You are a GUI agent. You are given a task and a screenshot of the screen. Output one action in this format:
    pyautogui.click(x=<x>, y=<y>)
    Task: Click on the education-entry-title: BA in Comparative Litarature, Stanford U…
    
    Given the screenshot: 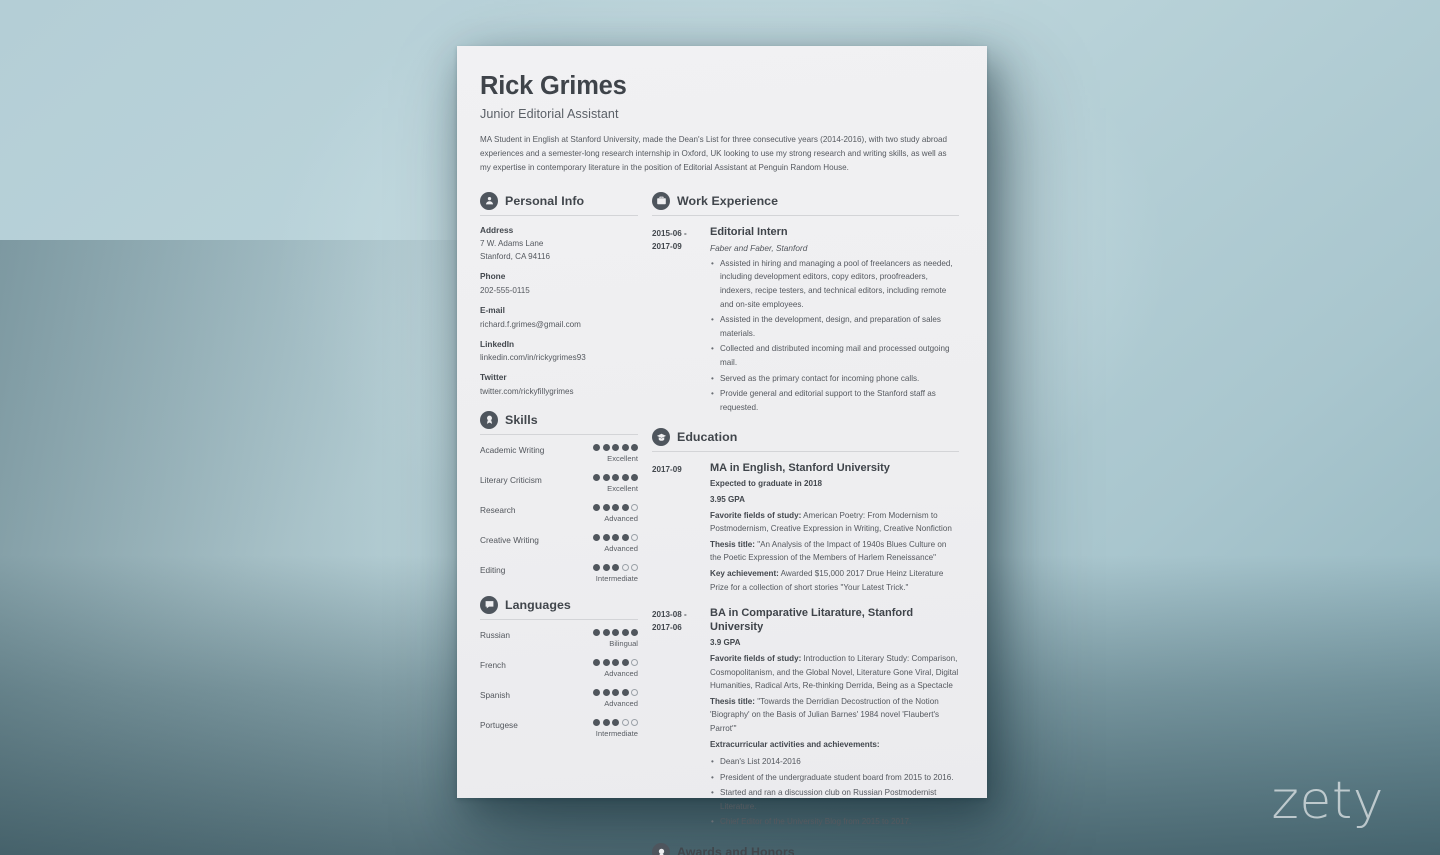 What is the action you would take?
    pyautogui.click(x=812, y=620)
    